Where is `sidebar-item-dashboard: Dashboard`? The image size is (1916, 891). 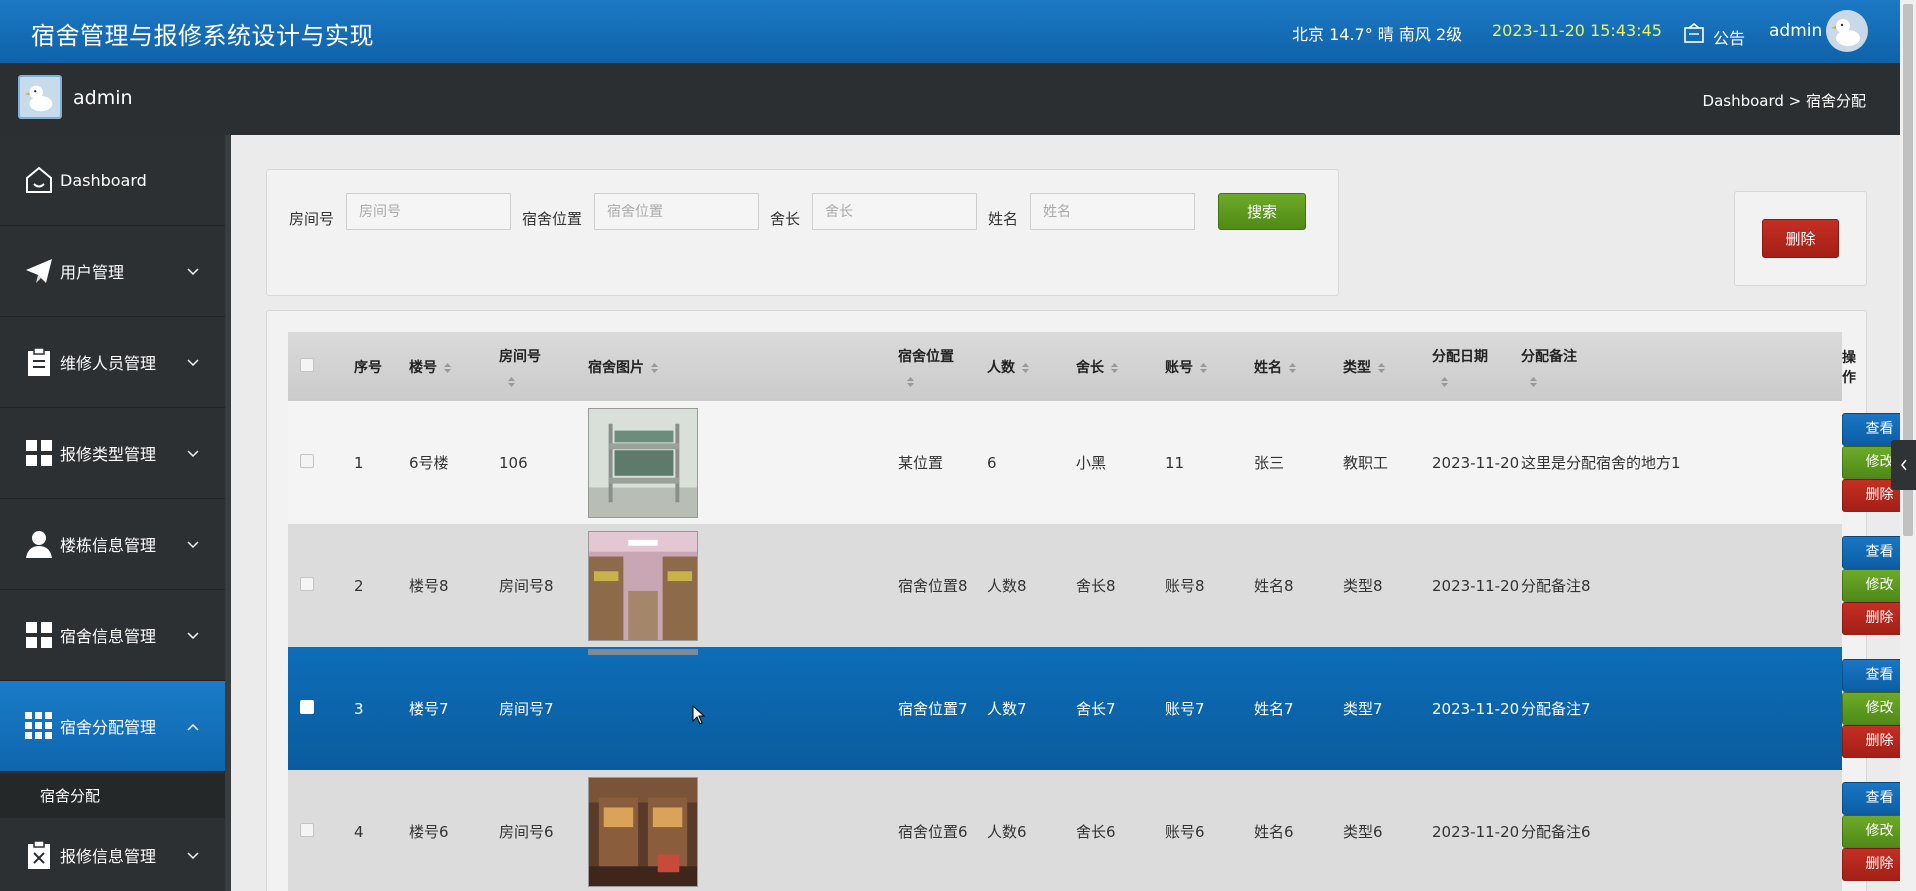
sidebar-item-dashboard: Dashboard is located at coordinates (112, 180).